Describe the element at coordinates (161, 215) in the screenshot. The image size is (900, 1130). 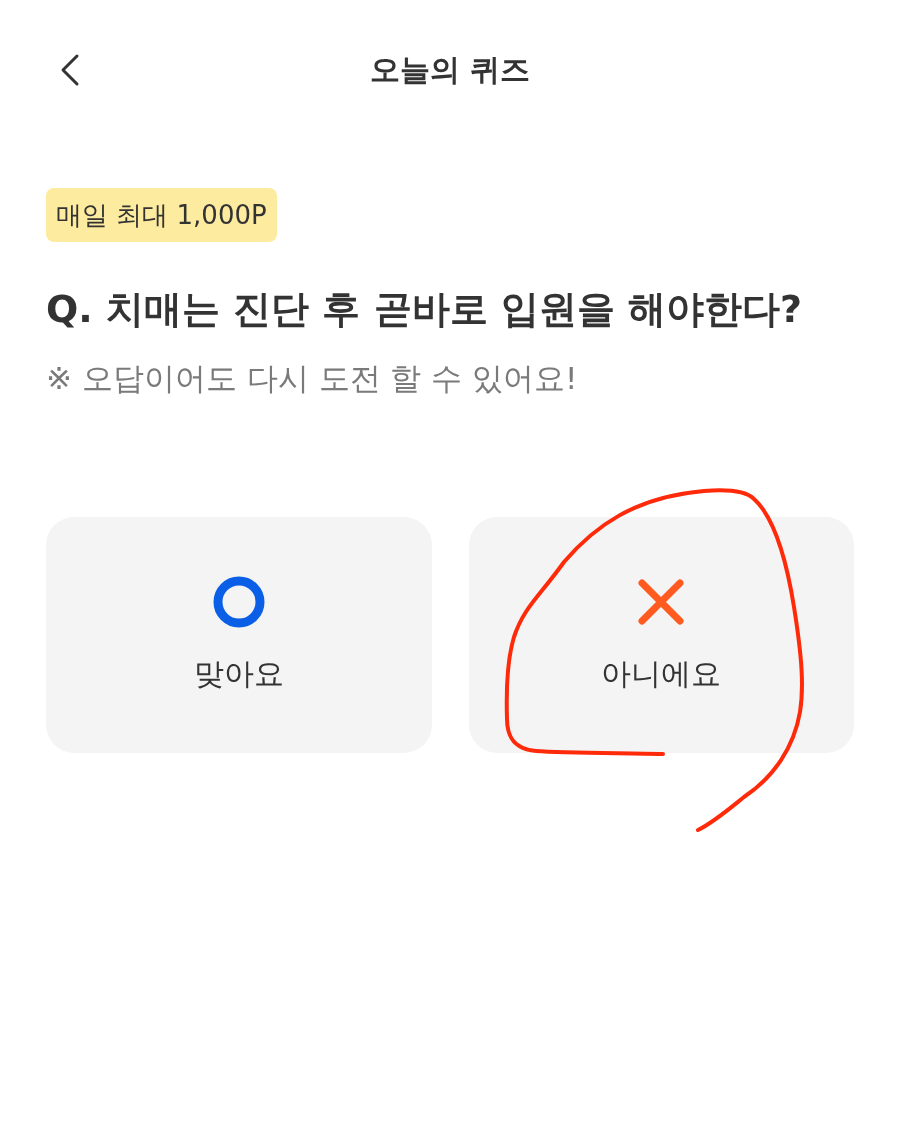
I see `points-badge: 매일 최대 1,000P` at that location.